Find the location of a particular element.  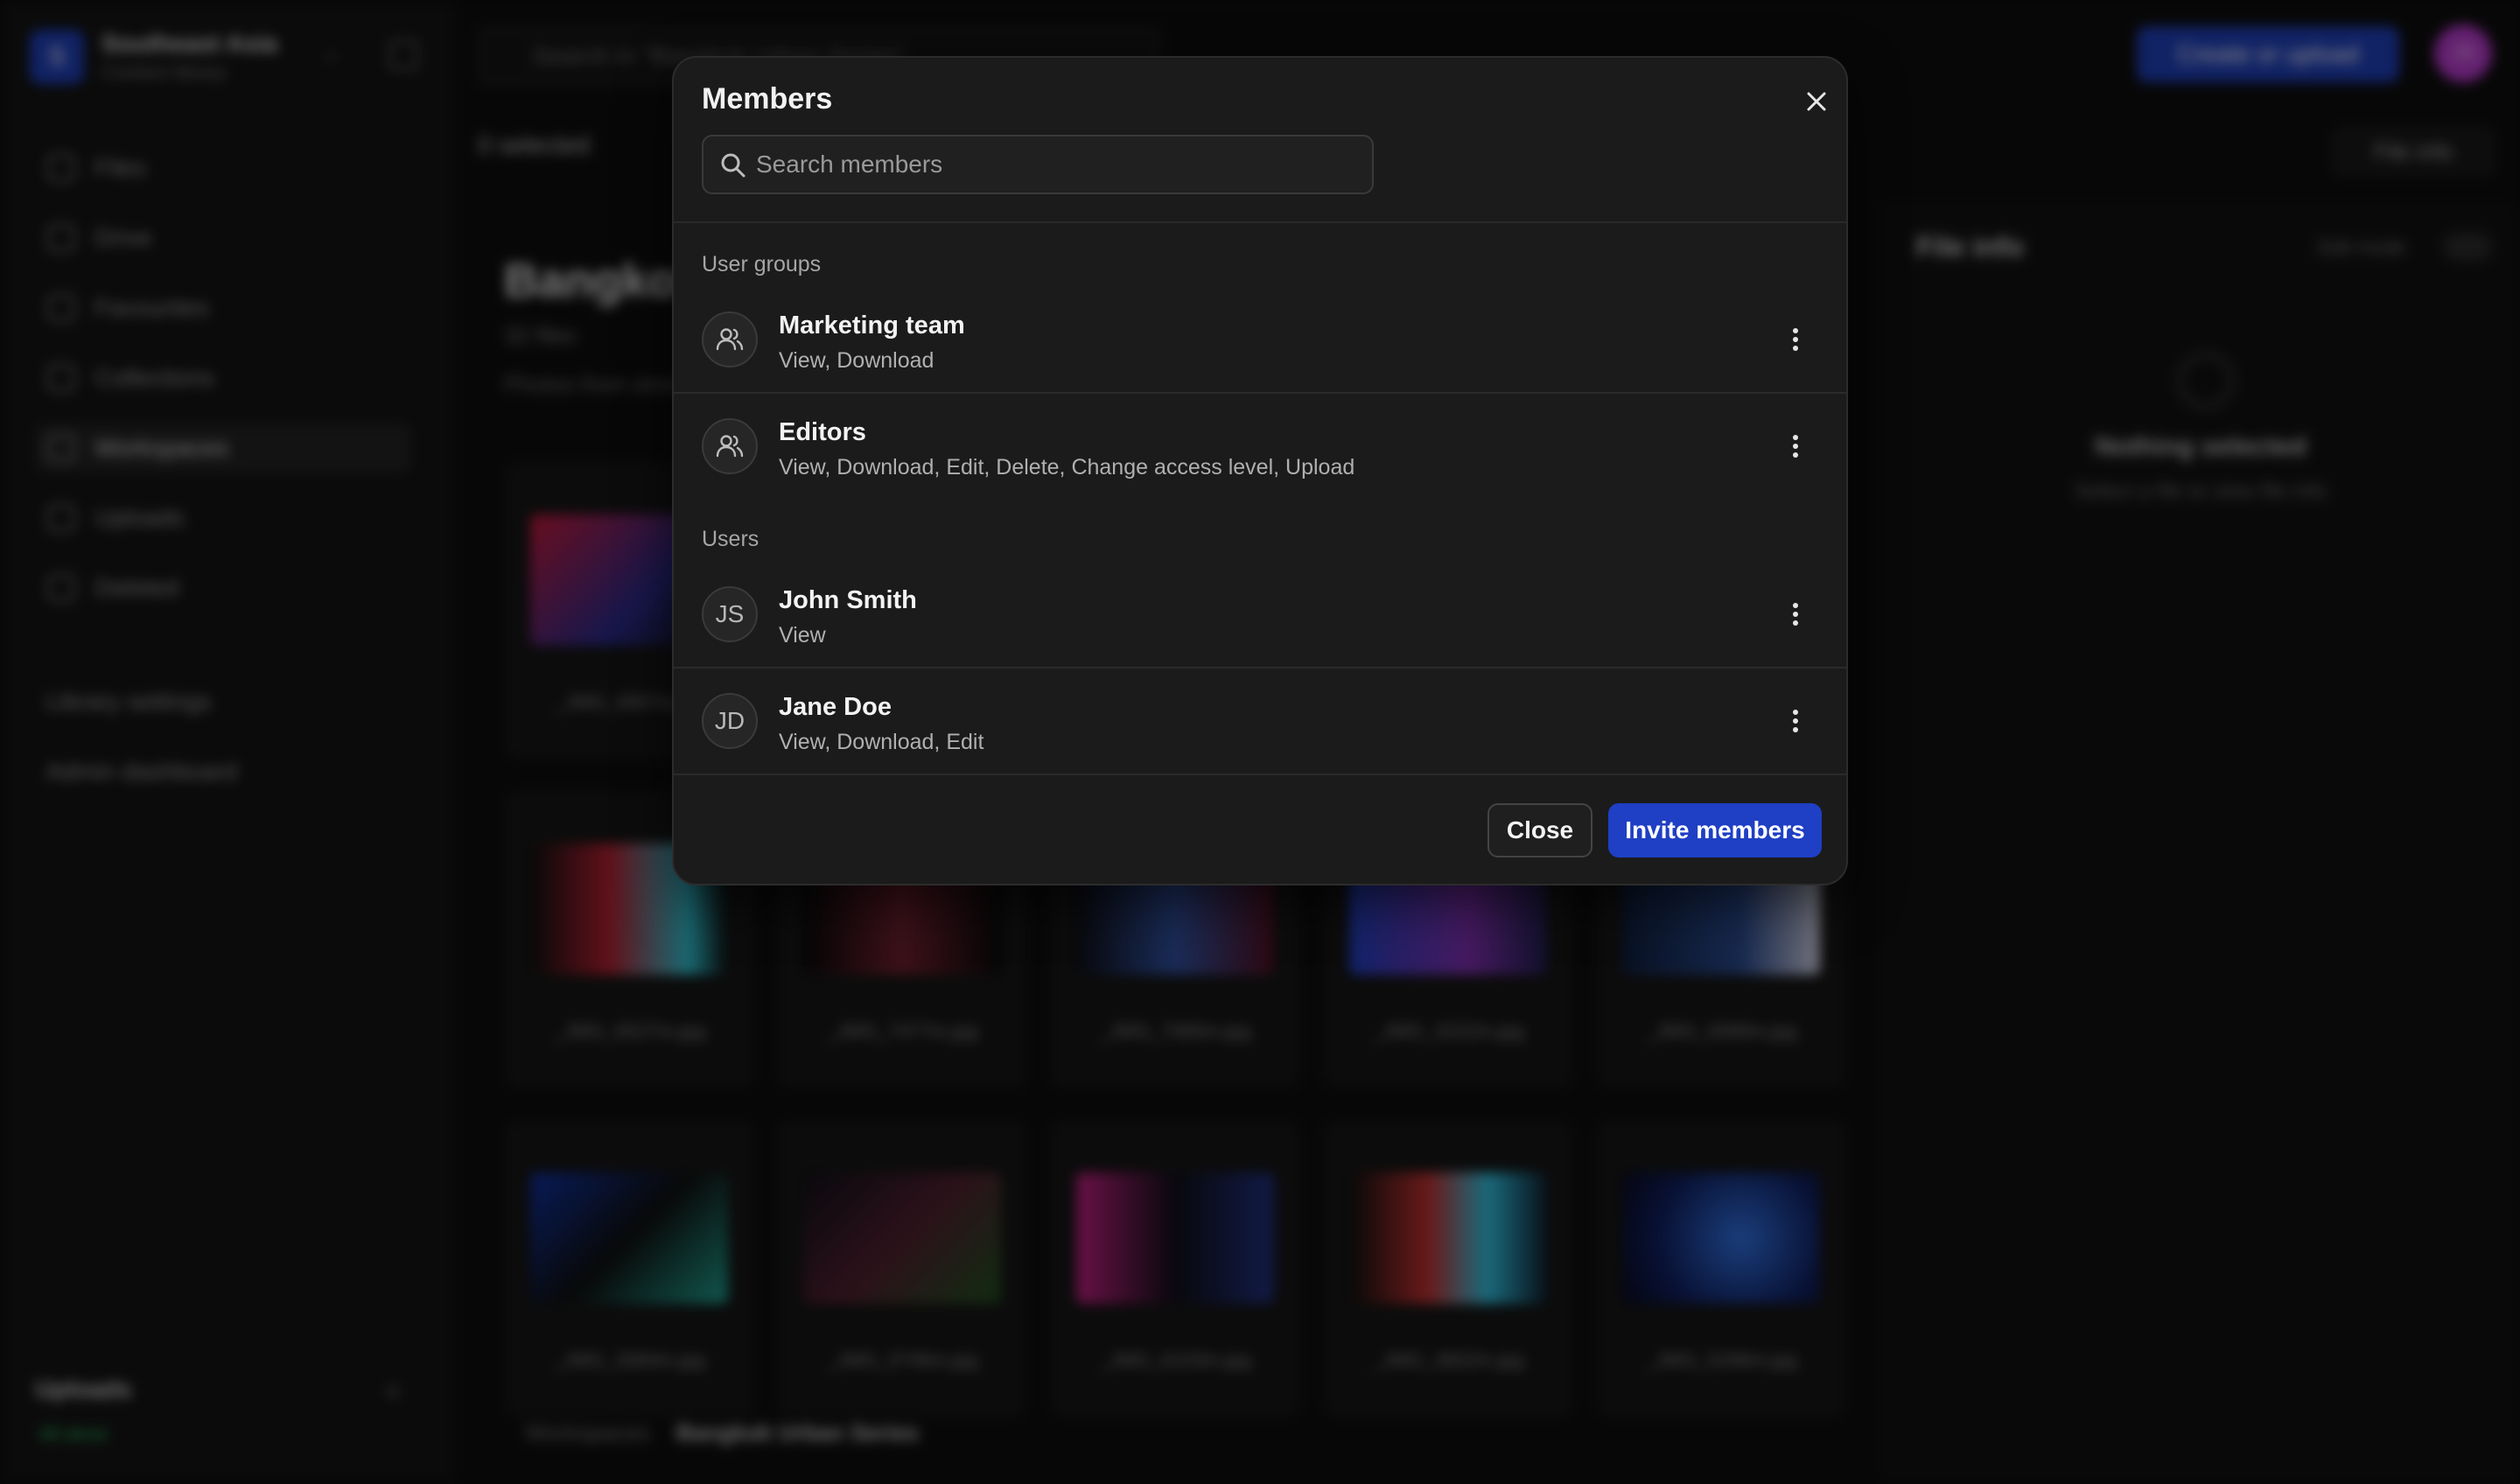

search-members-input is located at coordinates (1058, 164).